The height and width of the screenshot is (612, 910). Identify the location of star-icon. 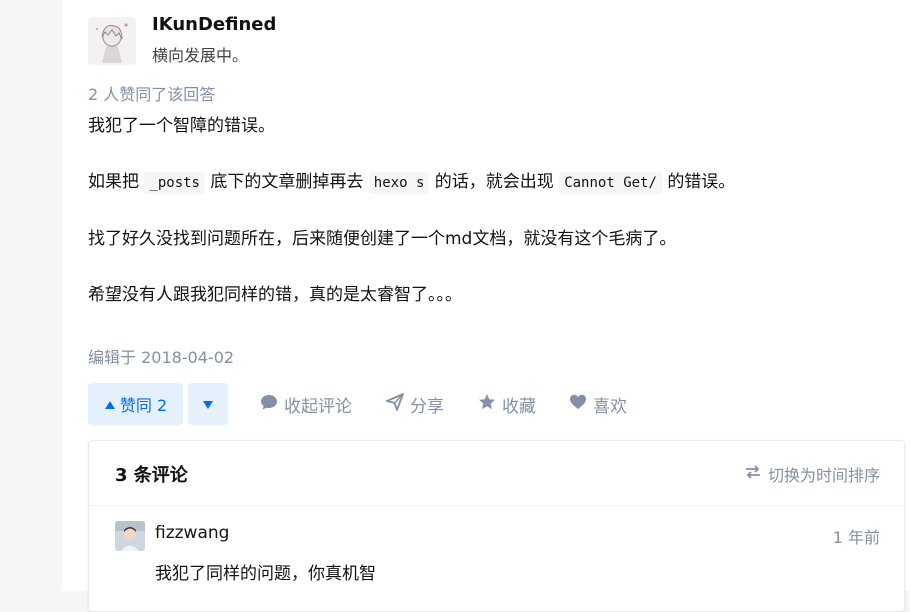
(487, 404).